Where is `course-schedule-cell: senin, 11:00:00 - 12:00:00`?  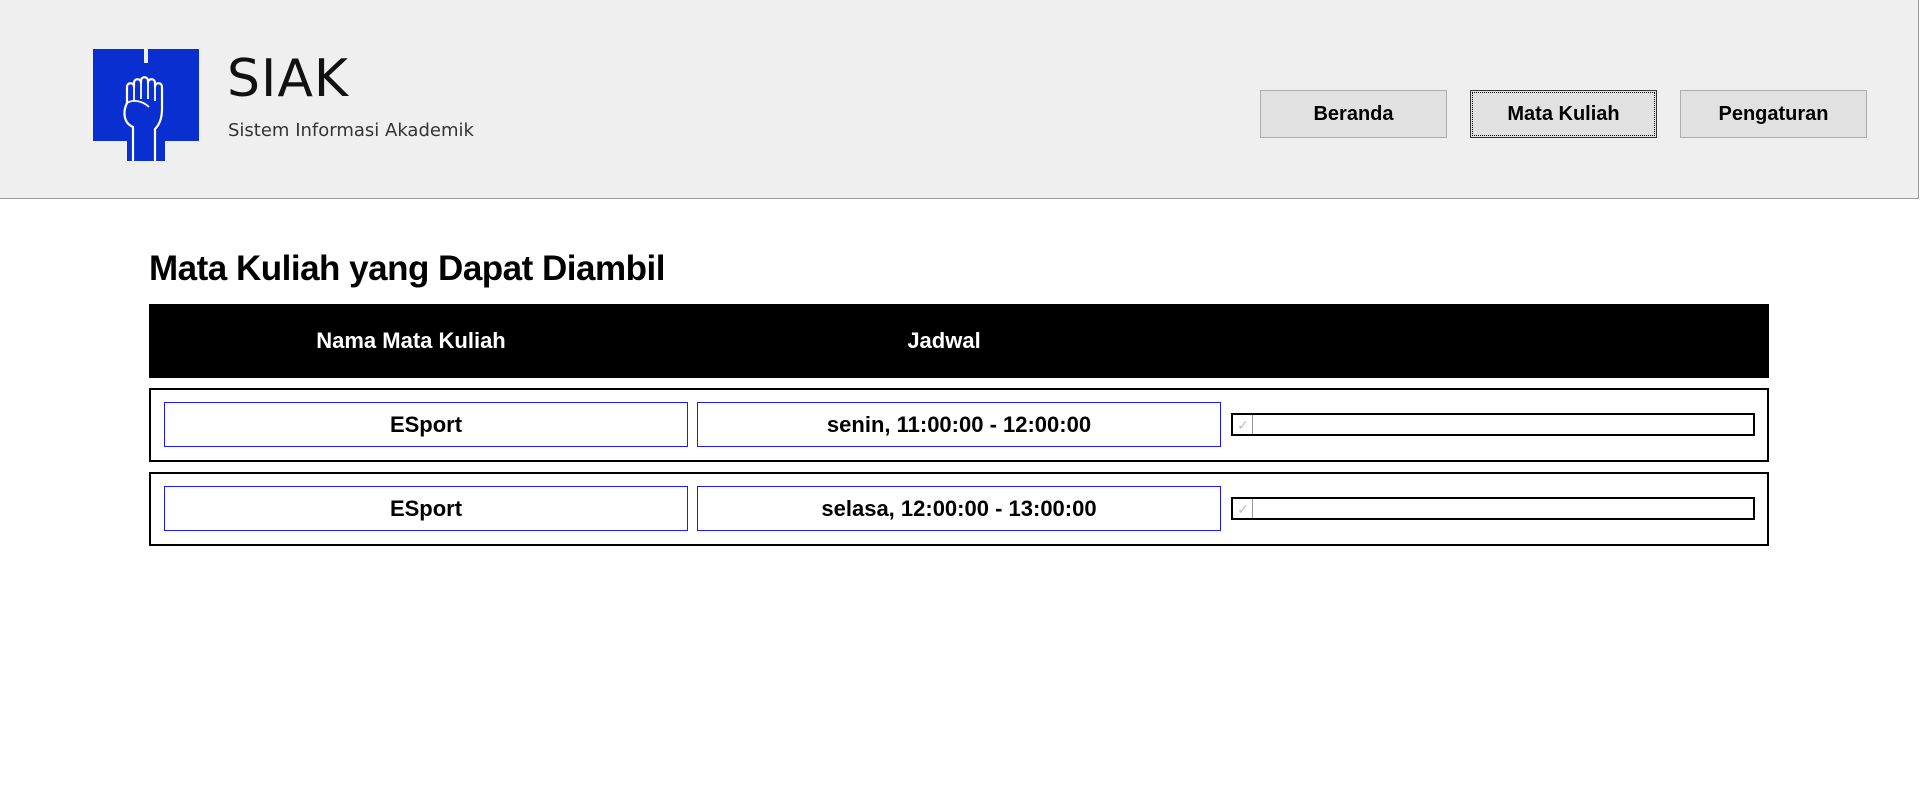
course-schedule-cell: senin, 11:00:00 - 12:00:00 is located at coordinates (959, 424).